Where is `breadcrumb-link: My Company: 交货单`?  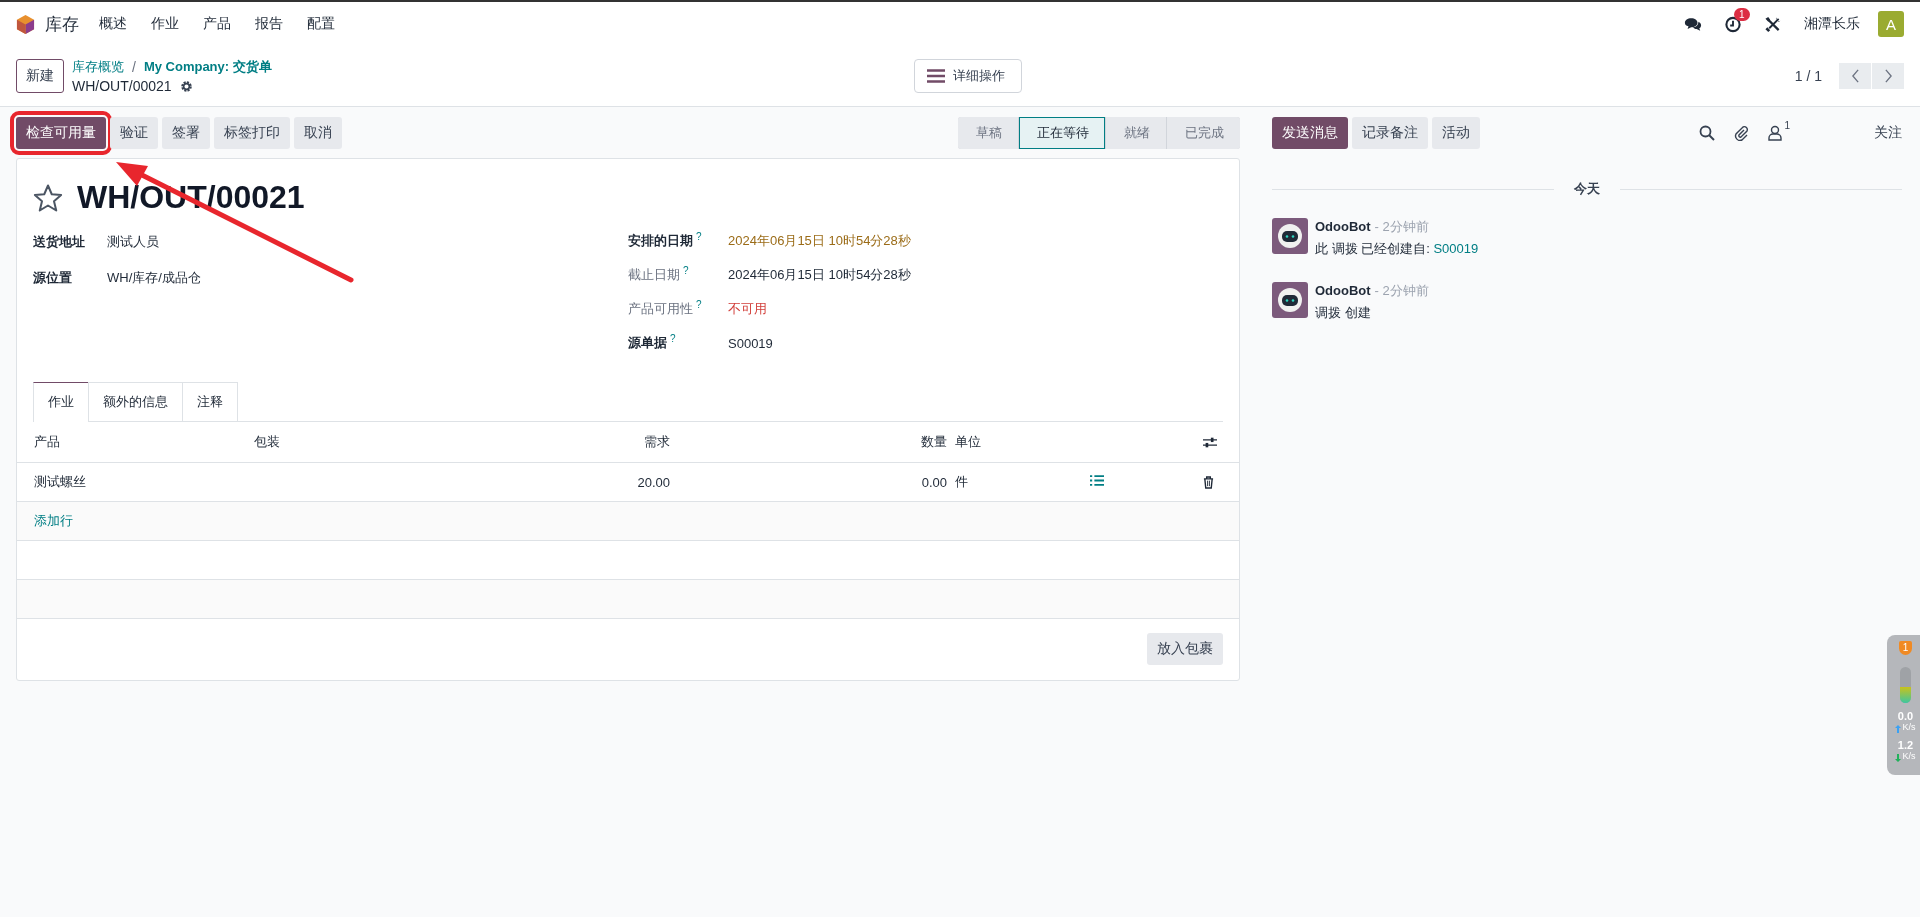
breadcrumb-link: My Company: 交货单 is located at coordinates (207, 67).